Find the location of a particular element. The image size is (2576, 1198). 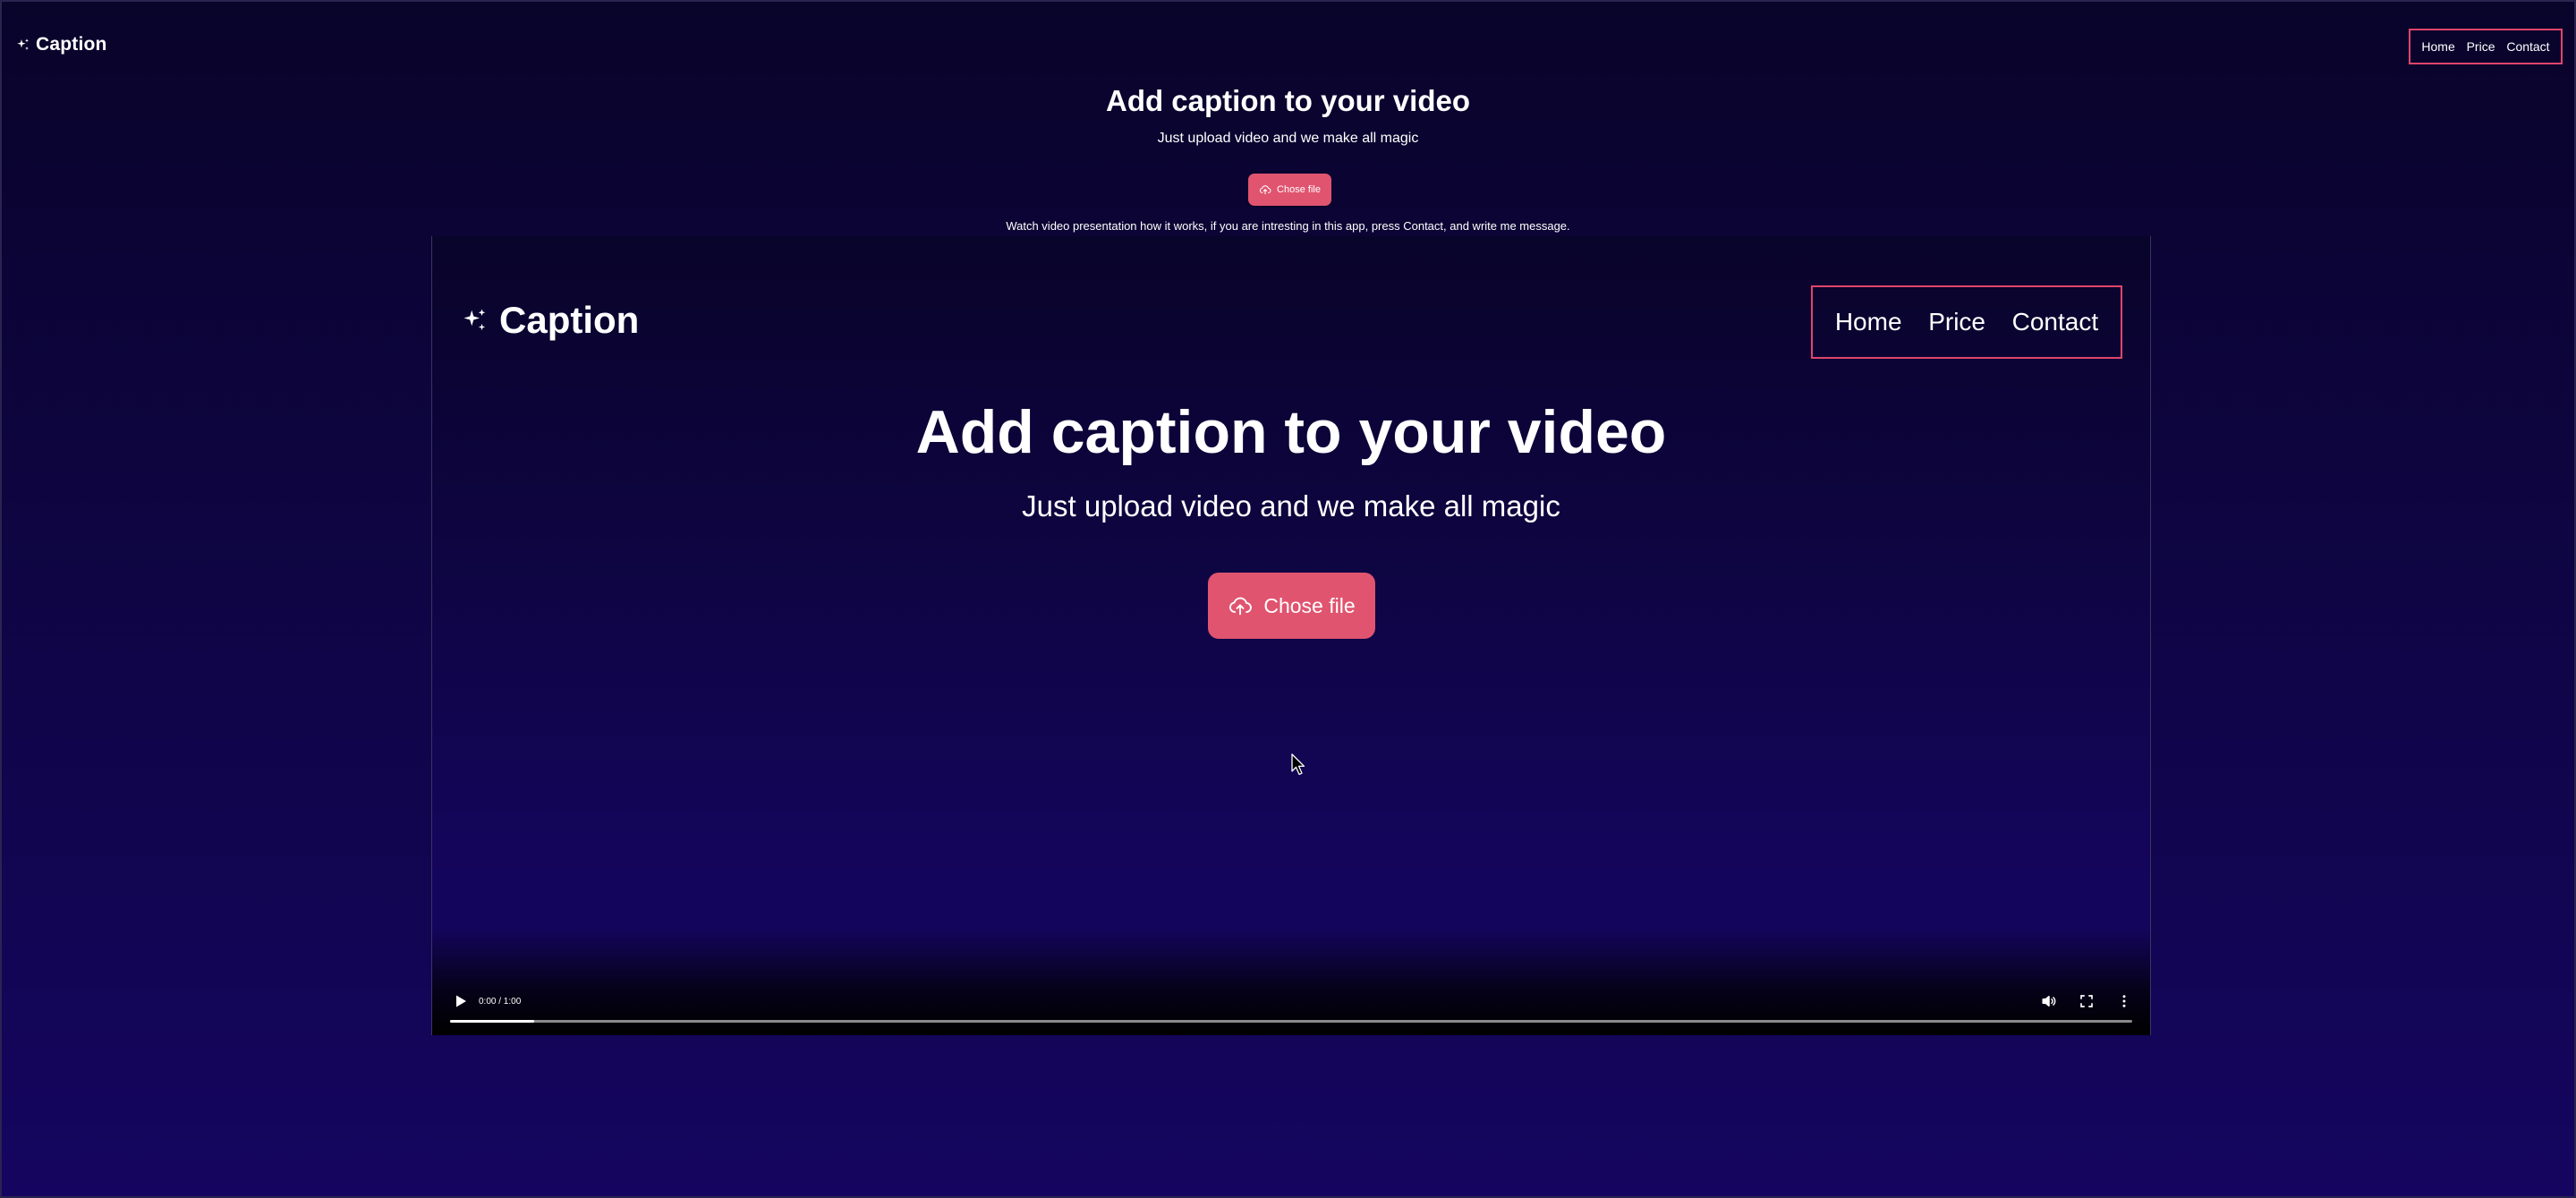

main-nav: Home Price Contact is located at coordinates (2486, 46).